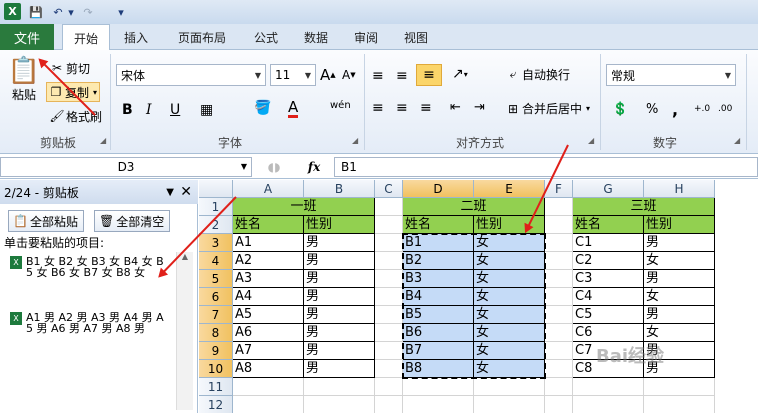 The width and height of the screenshot is (758, 413). Describe the element at coordinates (170, 192) in the screenshot. I see `pane-options-icon: ▼` at that location.